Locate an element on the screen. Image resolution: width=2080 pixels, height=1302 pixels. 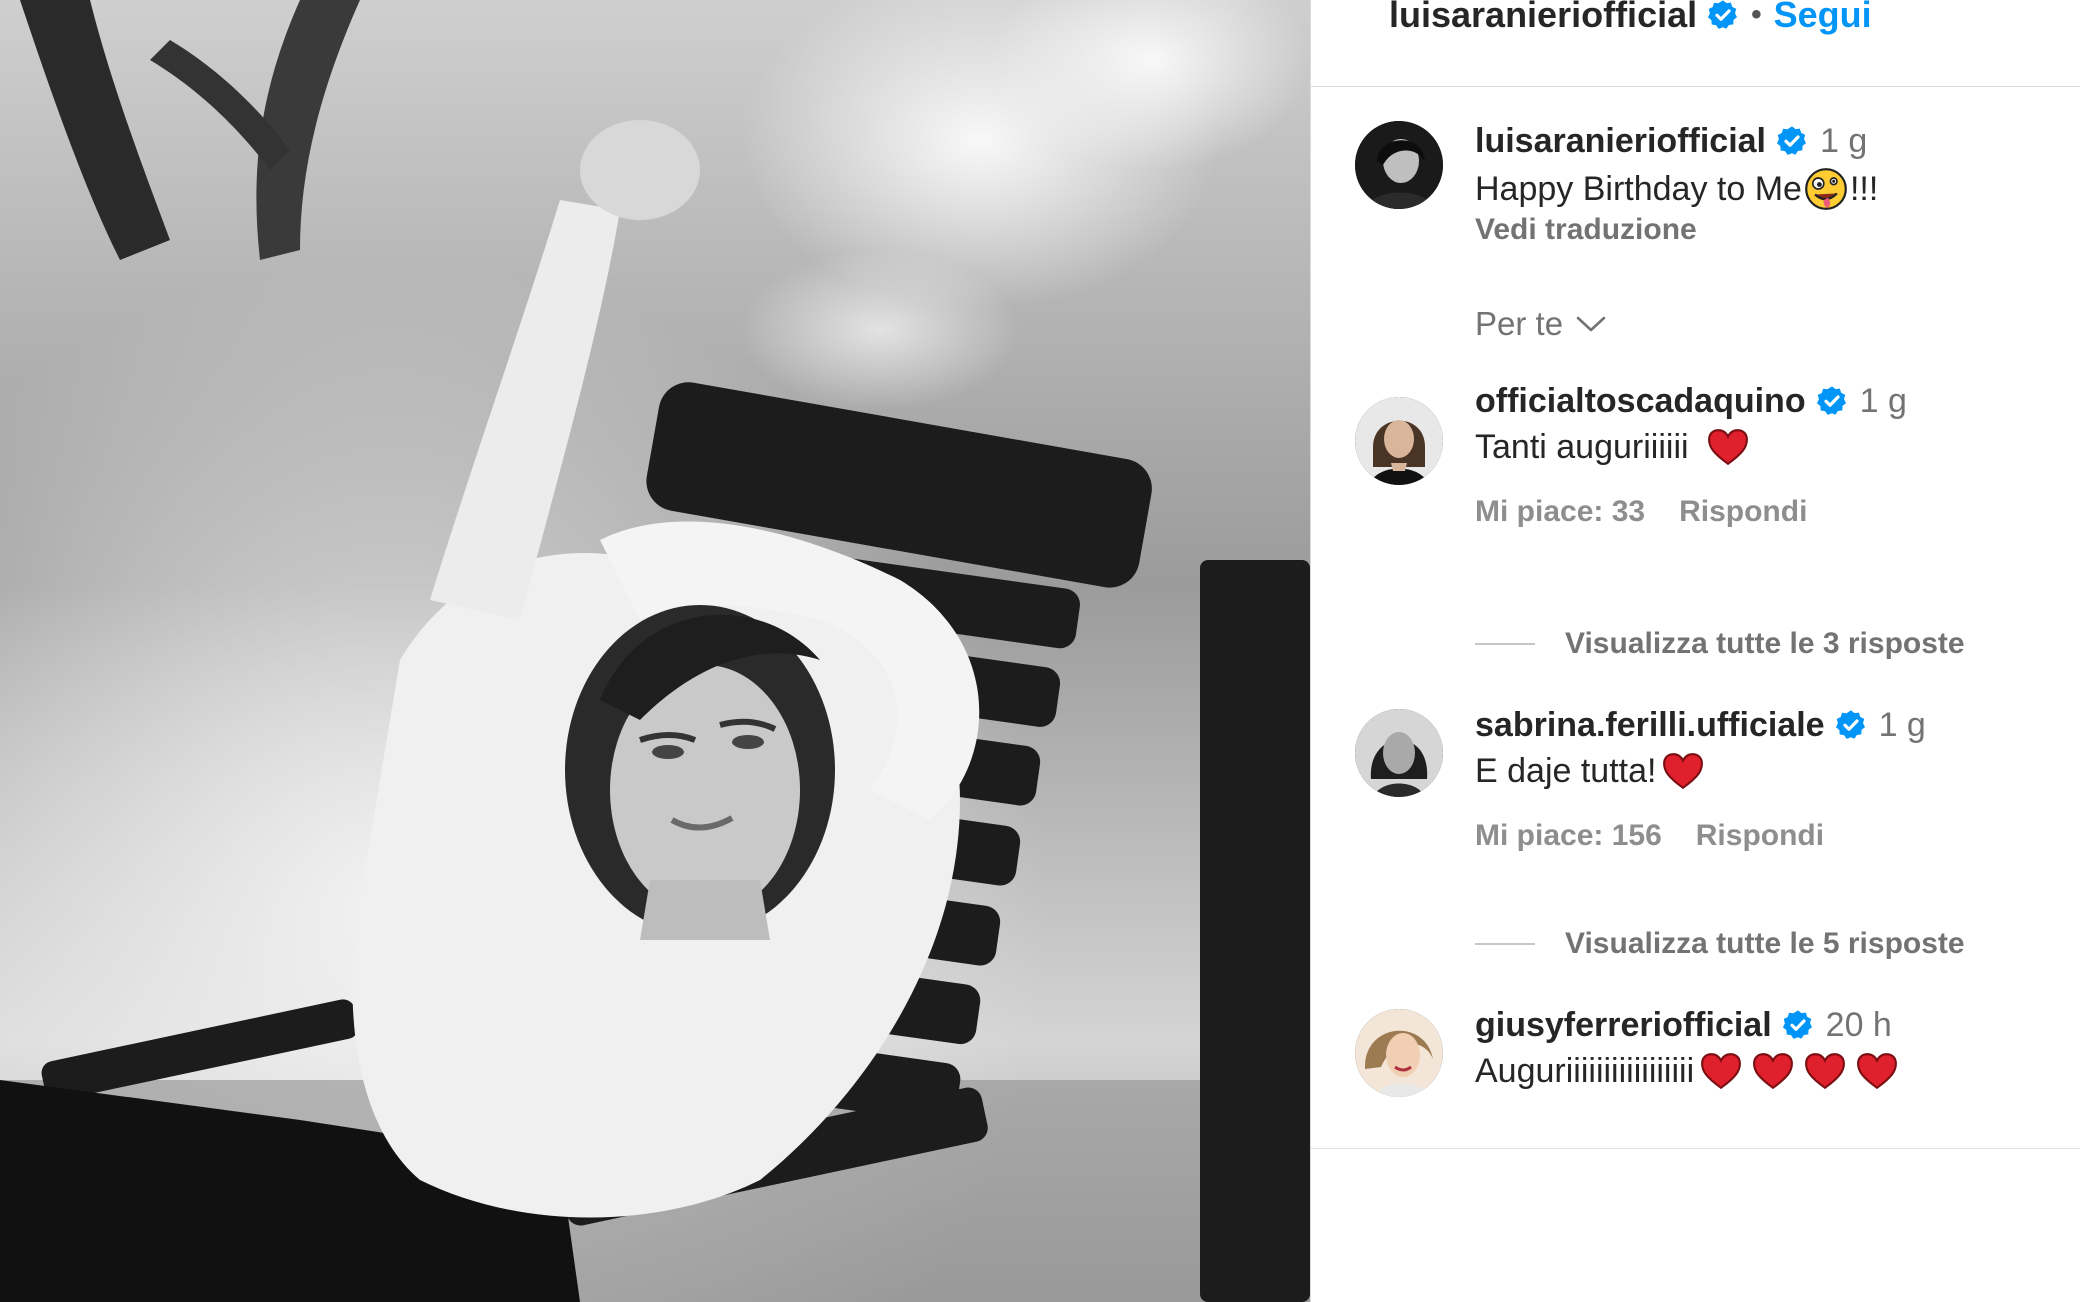
comment-time: 20 h is located at coordinates (1859, 1025).